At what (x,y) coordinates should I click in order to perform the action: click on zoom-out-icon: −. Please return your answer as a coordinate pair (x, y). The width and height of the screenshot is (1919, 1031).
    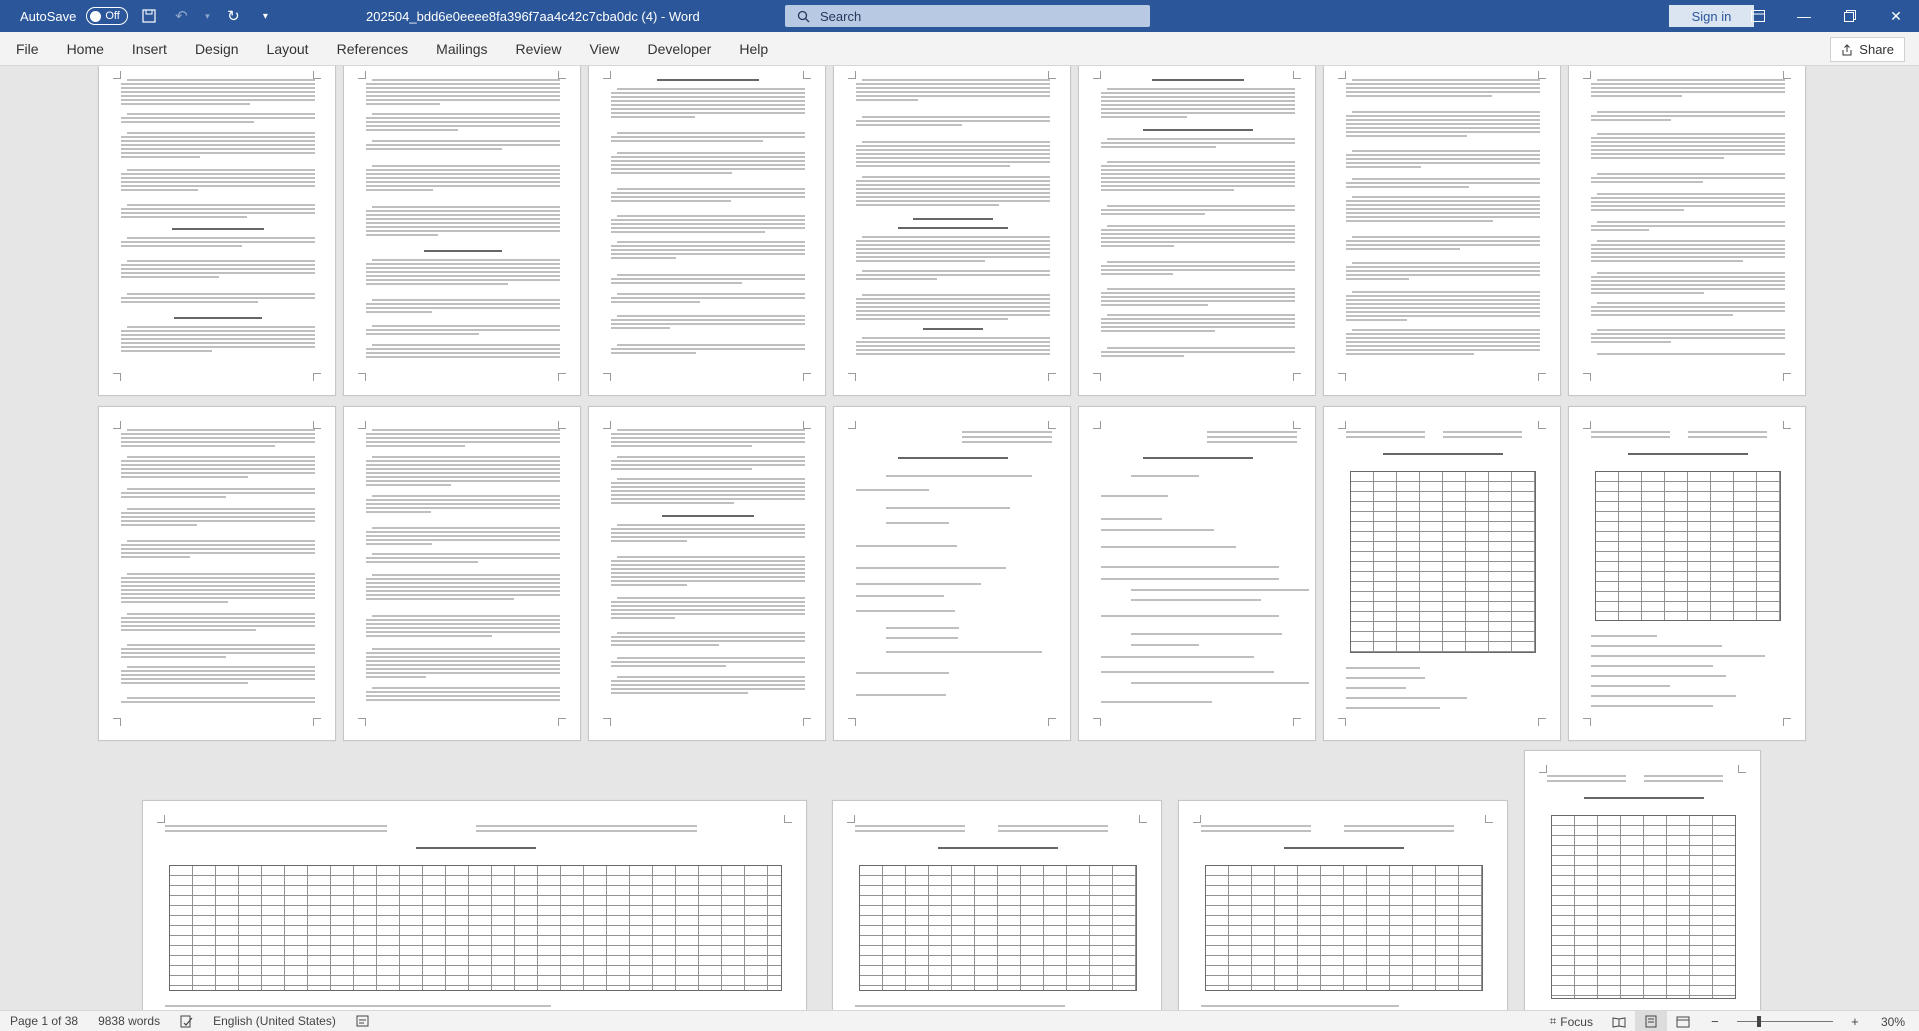
    Looking at the image, I should click on (1715, 1021).